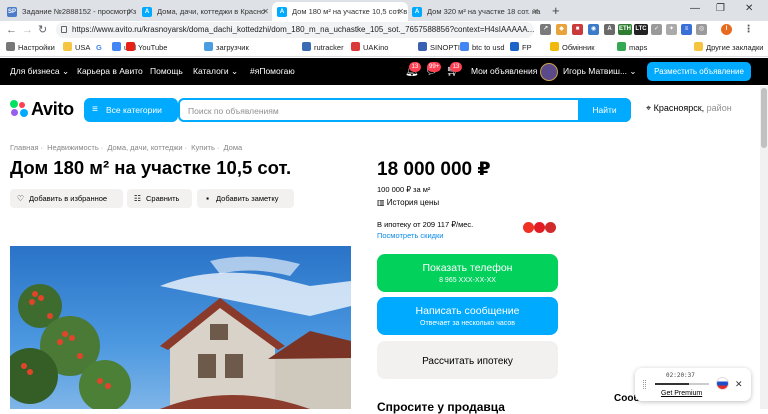 The width and height of the screenshot is (768, 414). I want to click on alfa-bank-icon, so click(528, 227).